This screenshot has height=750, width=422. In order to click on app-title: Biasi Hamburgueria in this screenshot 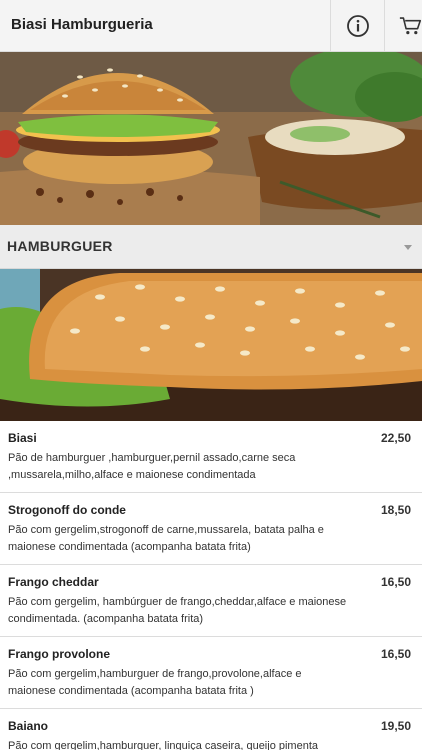, I will do `click(82, 24)`.